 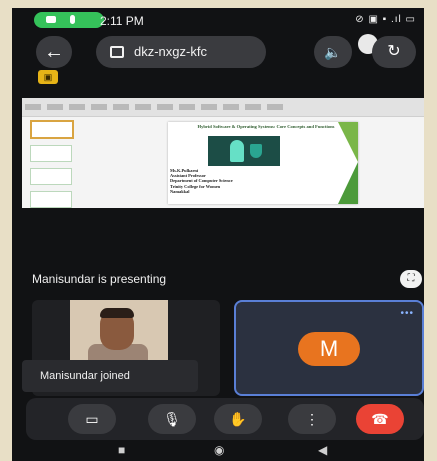 What do you see at coordinates (117, 313) in the screenshot?
I see `hair` at bounding box center [117, 313].